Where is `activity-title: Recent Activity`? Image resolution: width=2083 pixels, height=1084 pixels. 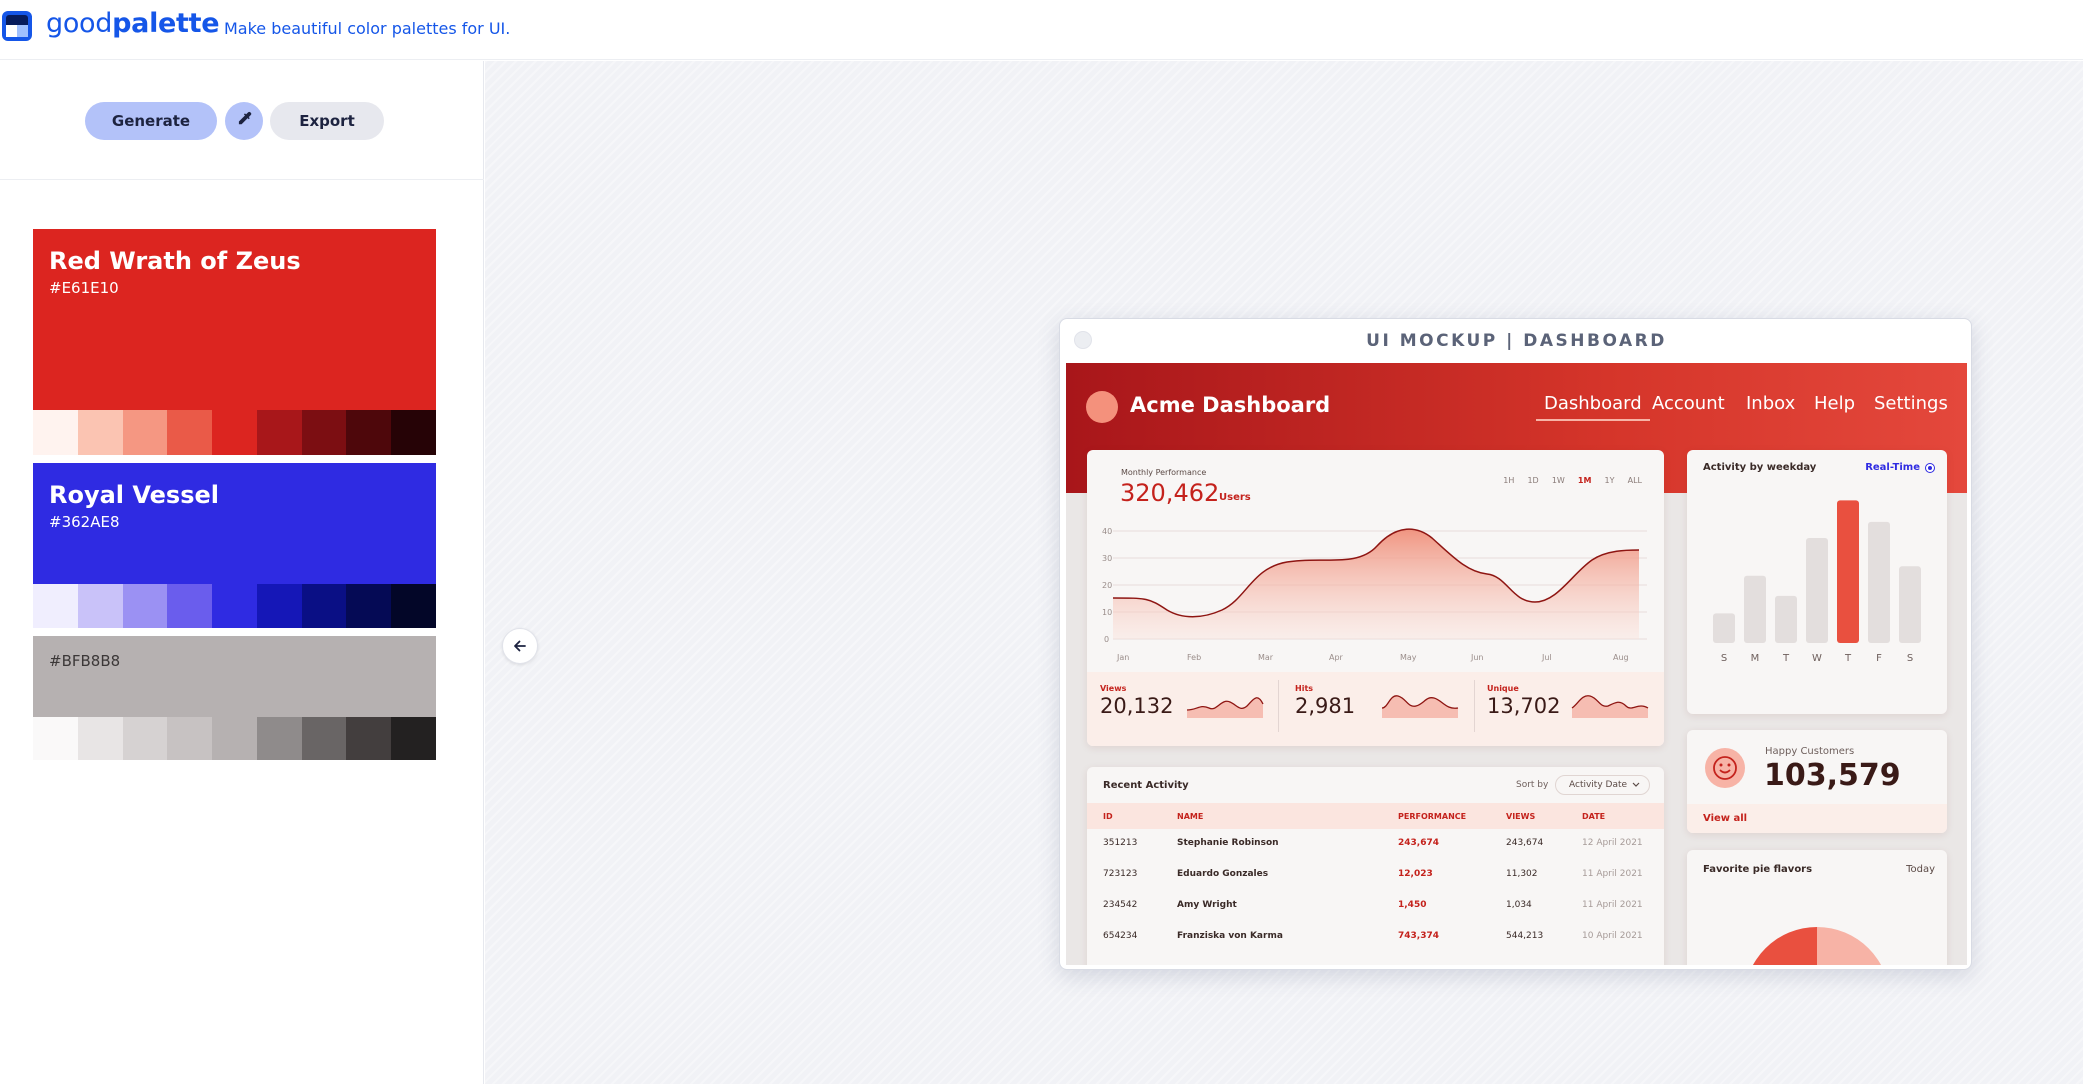
activity-title: Recent Activity is located at coordinates (1146, 785).